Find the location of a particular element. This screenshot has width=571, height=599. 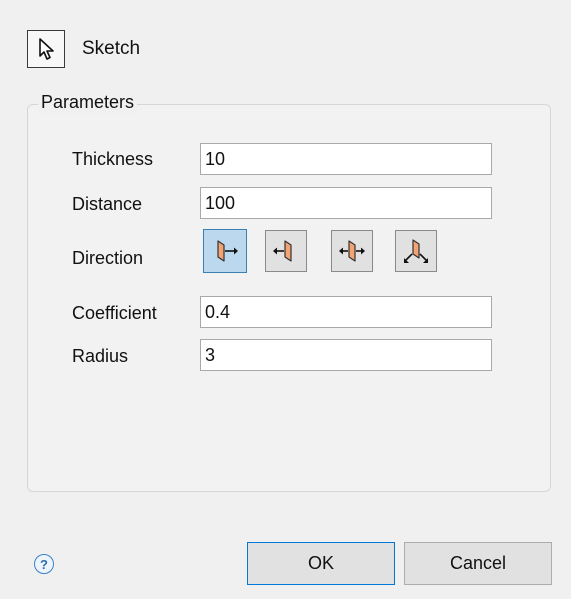

sketch-label: Sketch is located at coordinates (111, 48).